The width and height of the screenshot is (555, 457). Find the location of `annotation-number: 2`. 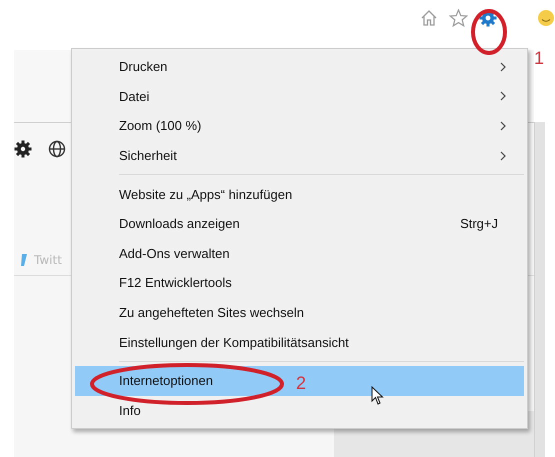

annotation-number: 2 is located at coordinates (301, 383).